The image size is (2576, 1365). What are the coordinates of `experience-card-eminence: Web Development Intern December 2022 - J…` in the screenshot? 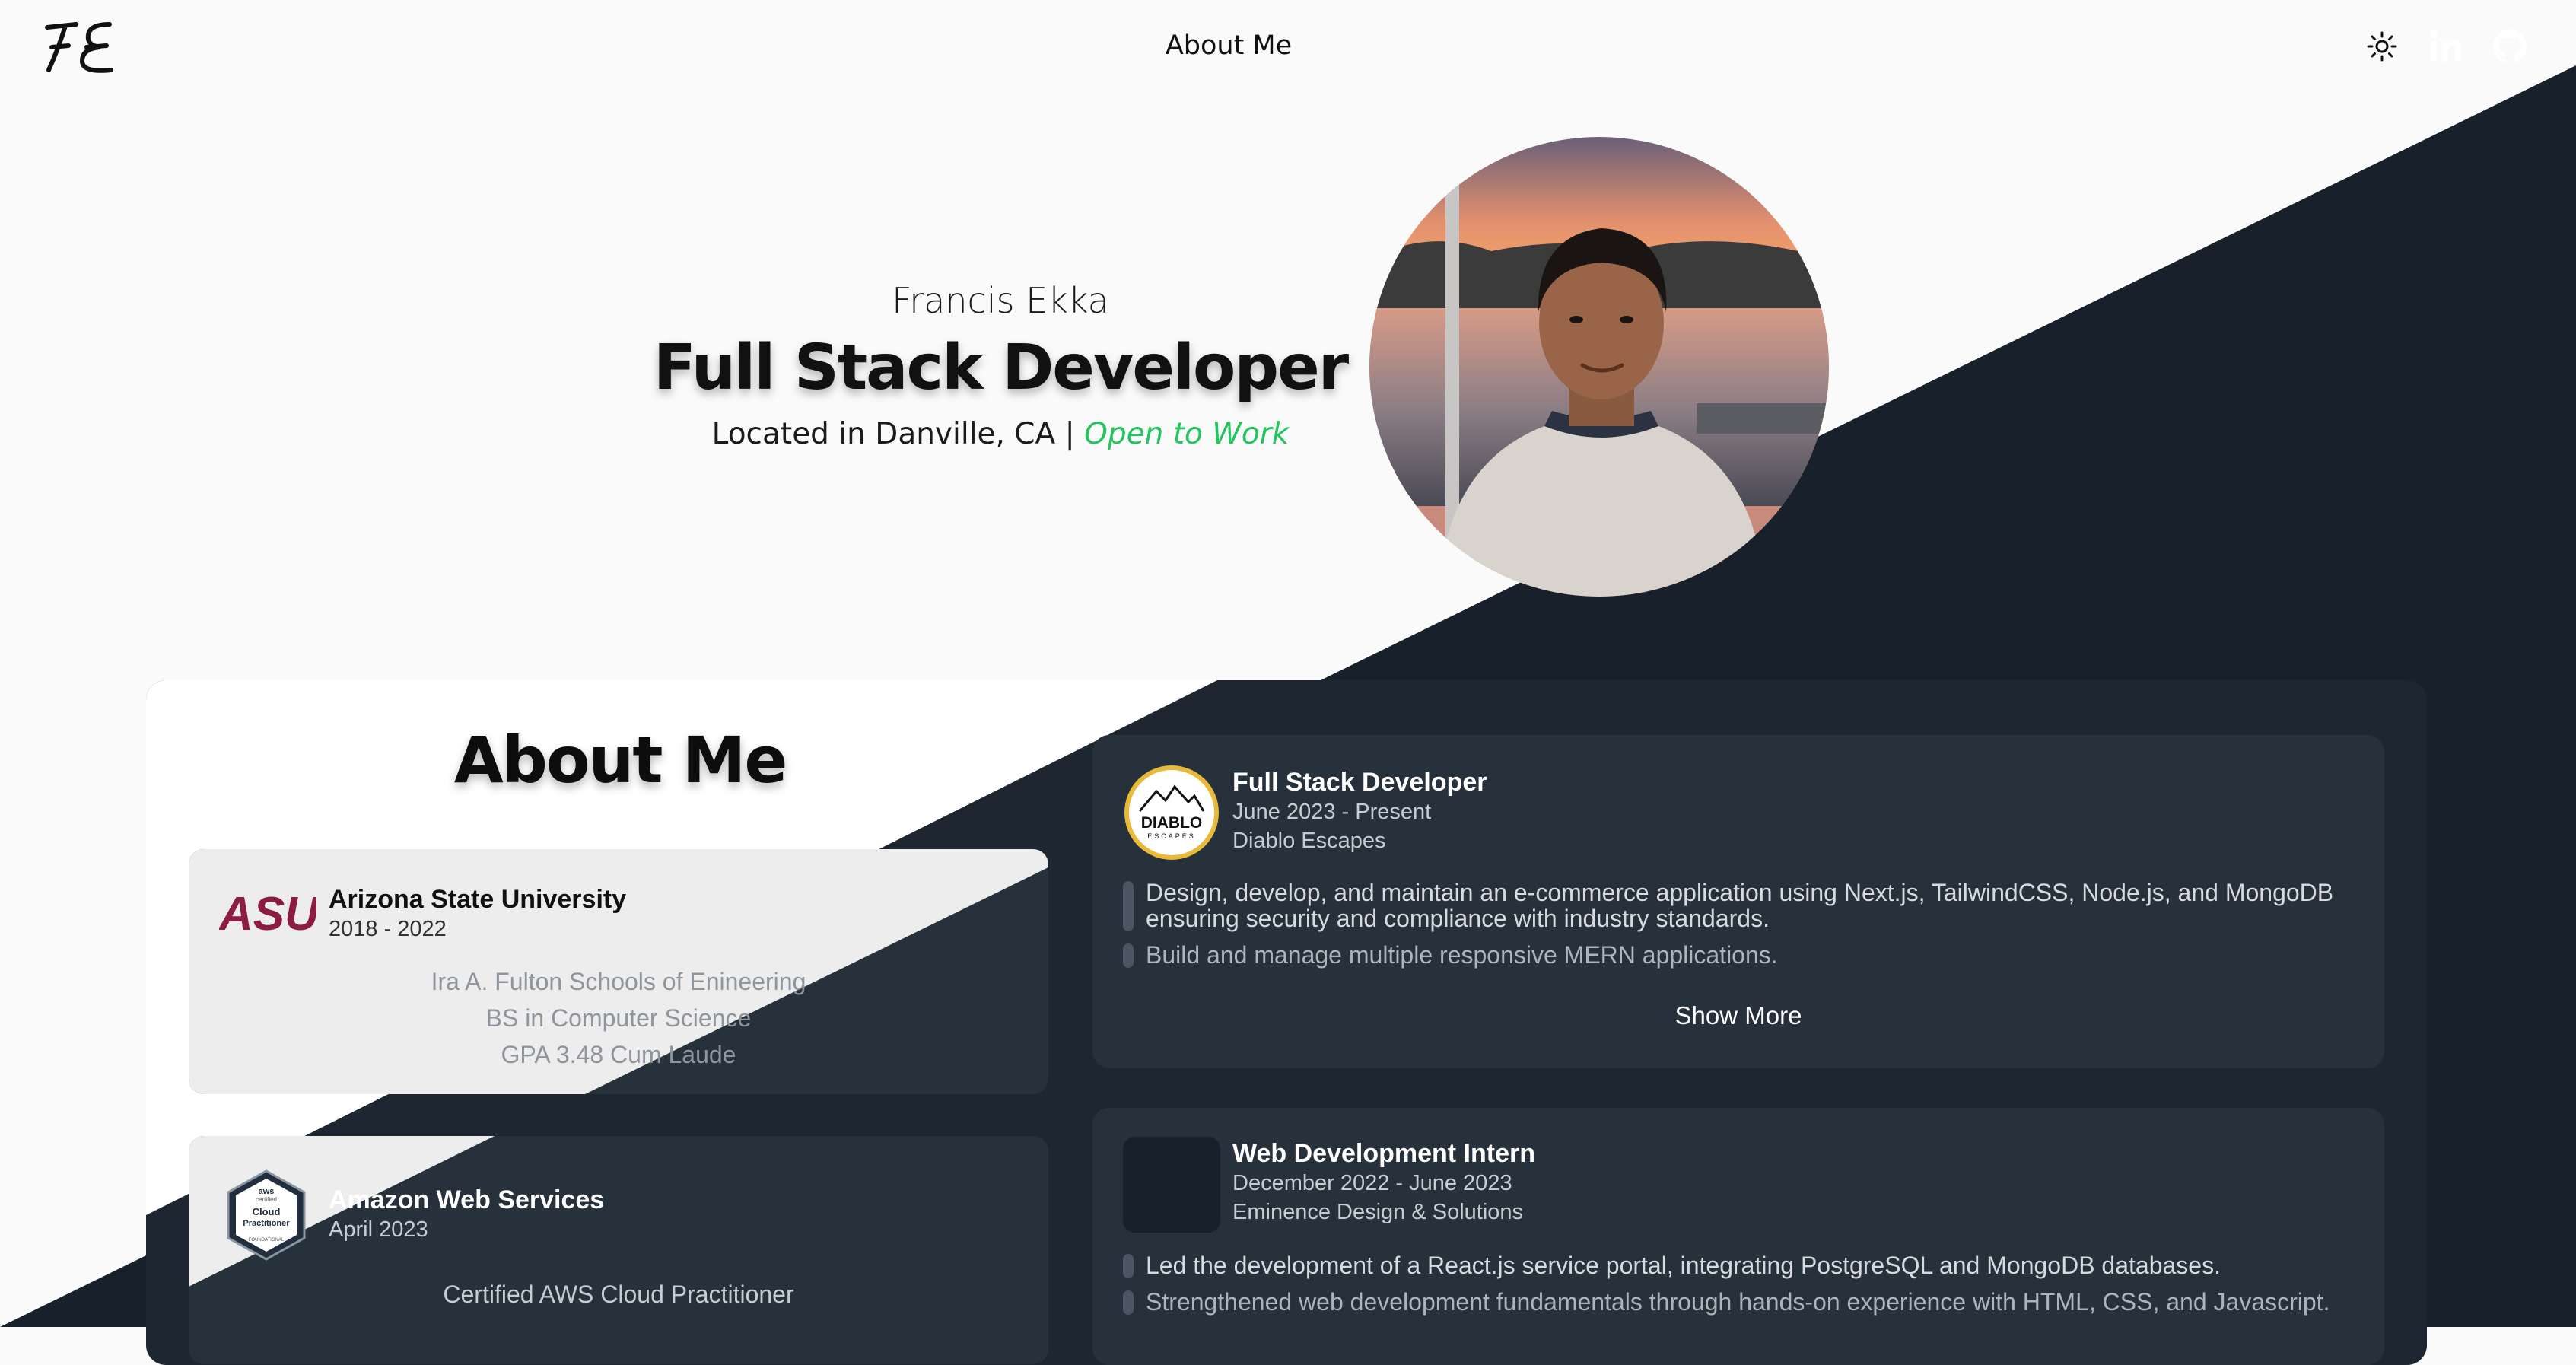 It's located at (1738, 1236).